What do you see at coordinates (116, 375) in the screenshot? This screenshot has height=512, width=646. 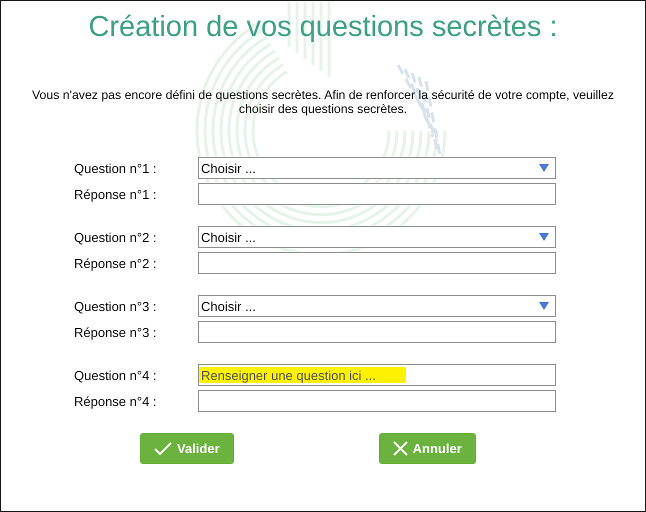 I see `question-label: Question n°4 :` at bounding box center [116, 375].